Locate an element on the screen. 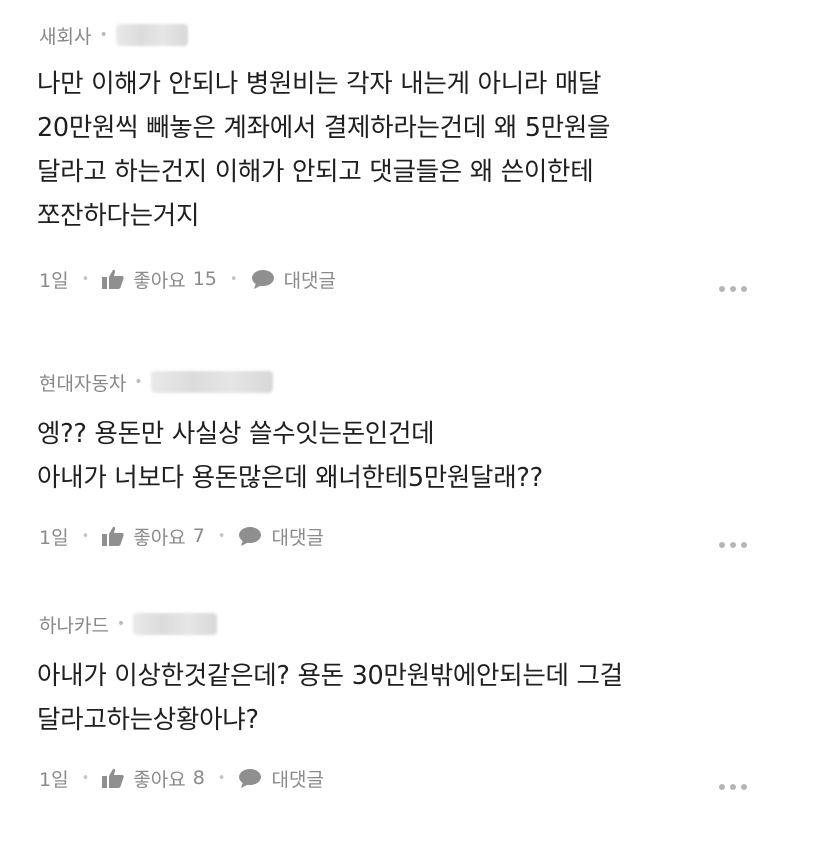 This screenshot has width=821, height=848. author-company: 새회사 is located at coordinates (65, 35).